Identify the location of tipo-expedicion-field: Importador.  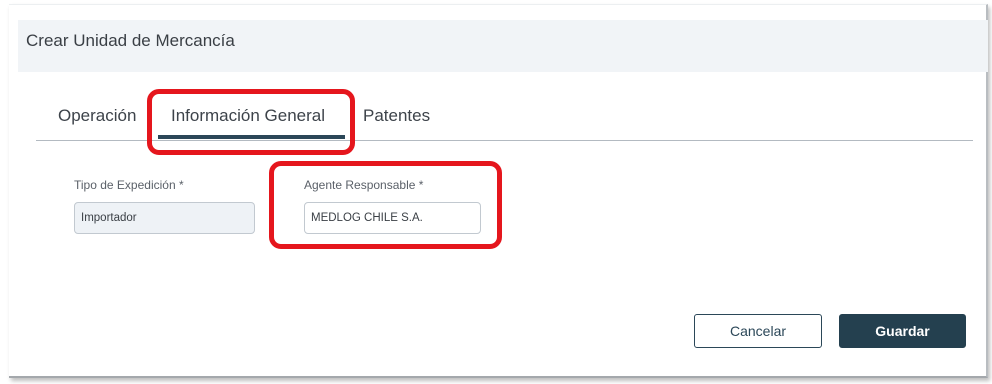
(164, 218).